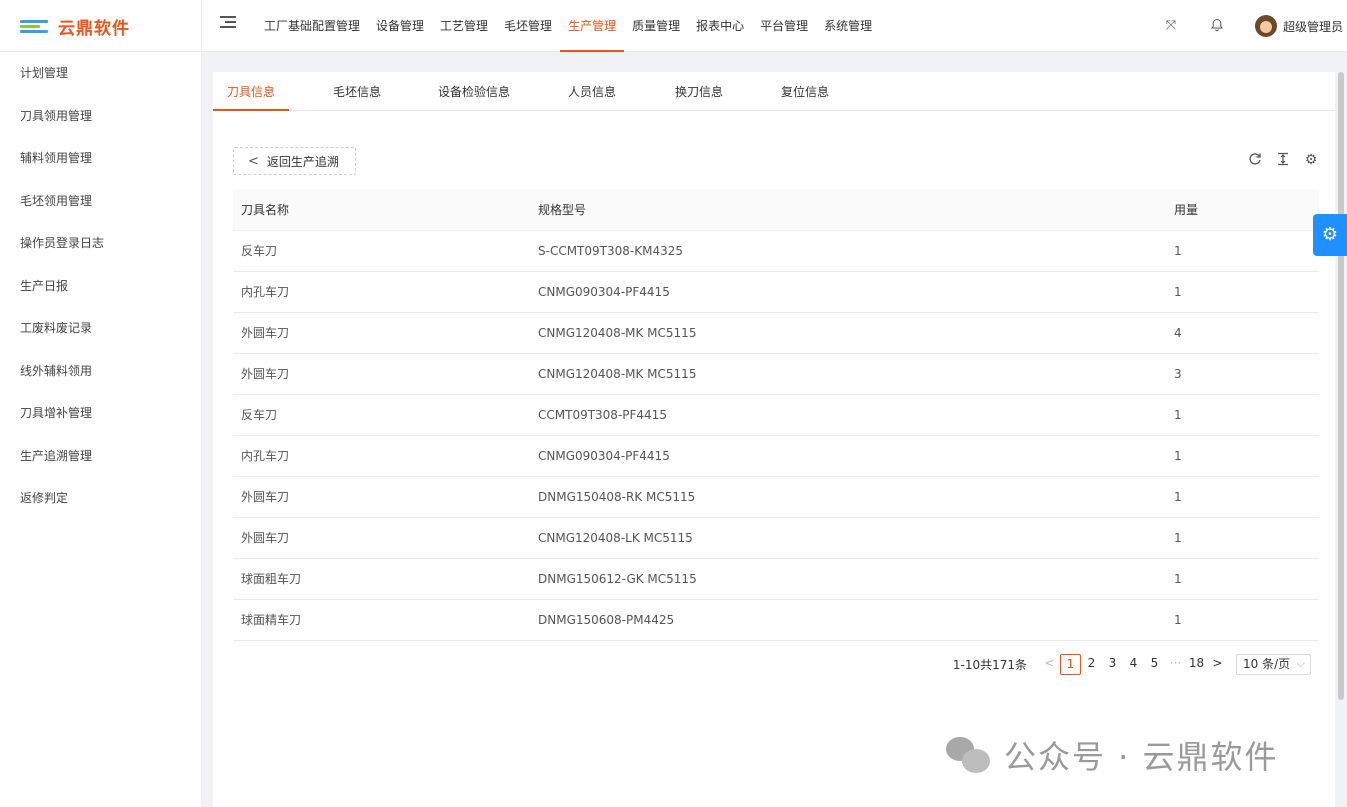 The width and height of the screenshot is (1347, 807). Describe the element at coordinates (1175, 664) in the screenshot. I see `more-pages-icon: ···` at that location.